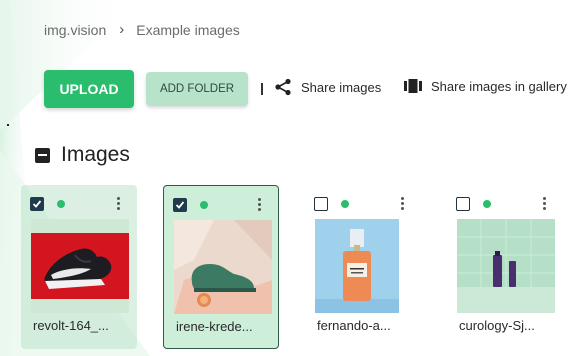 The image size is (578, 356). What do you see at coordinates (341, 87) in the screenshot?
I see `share-images-label: Share images` at bounding box center [341, 87].